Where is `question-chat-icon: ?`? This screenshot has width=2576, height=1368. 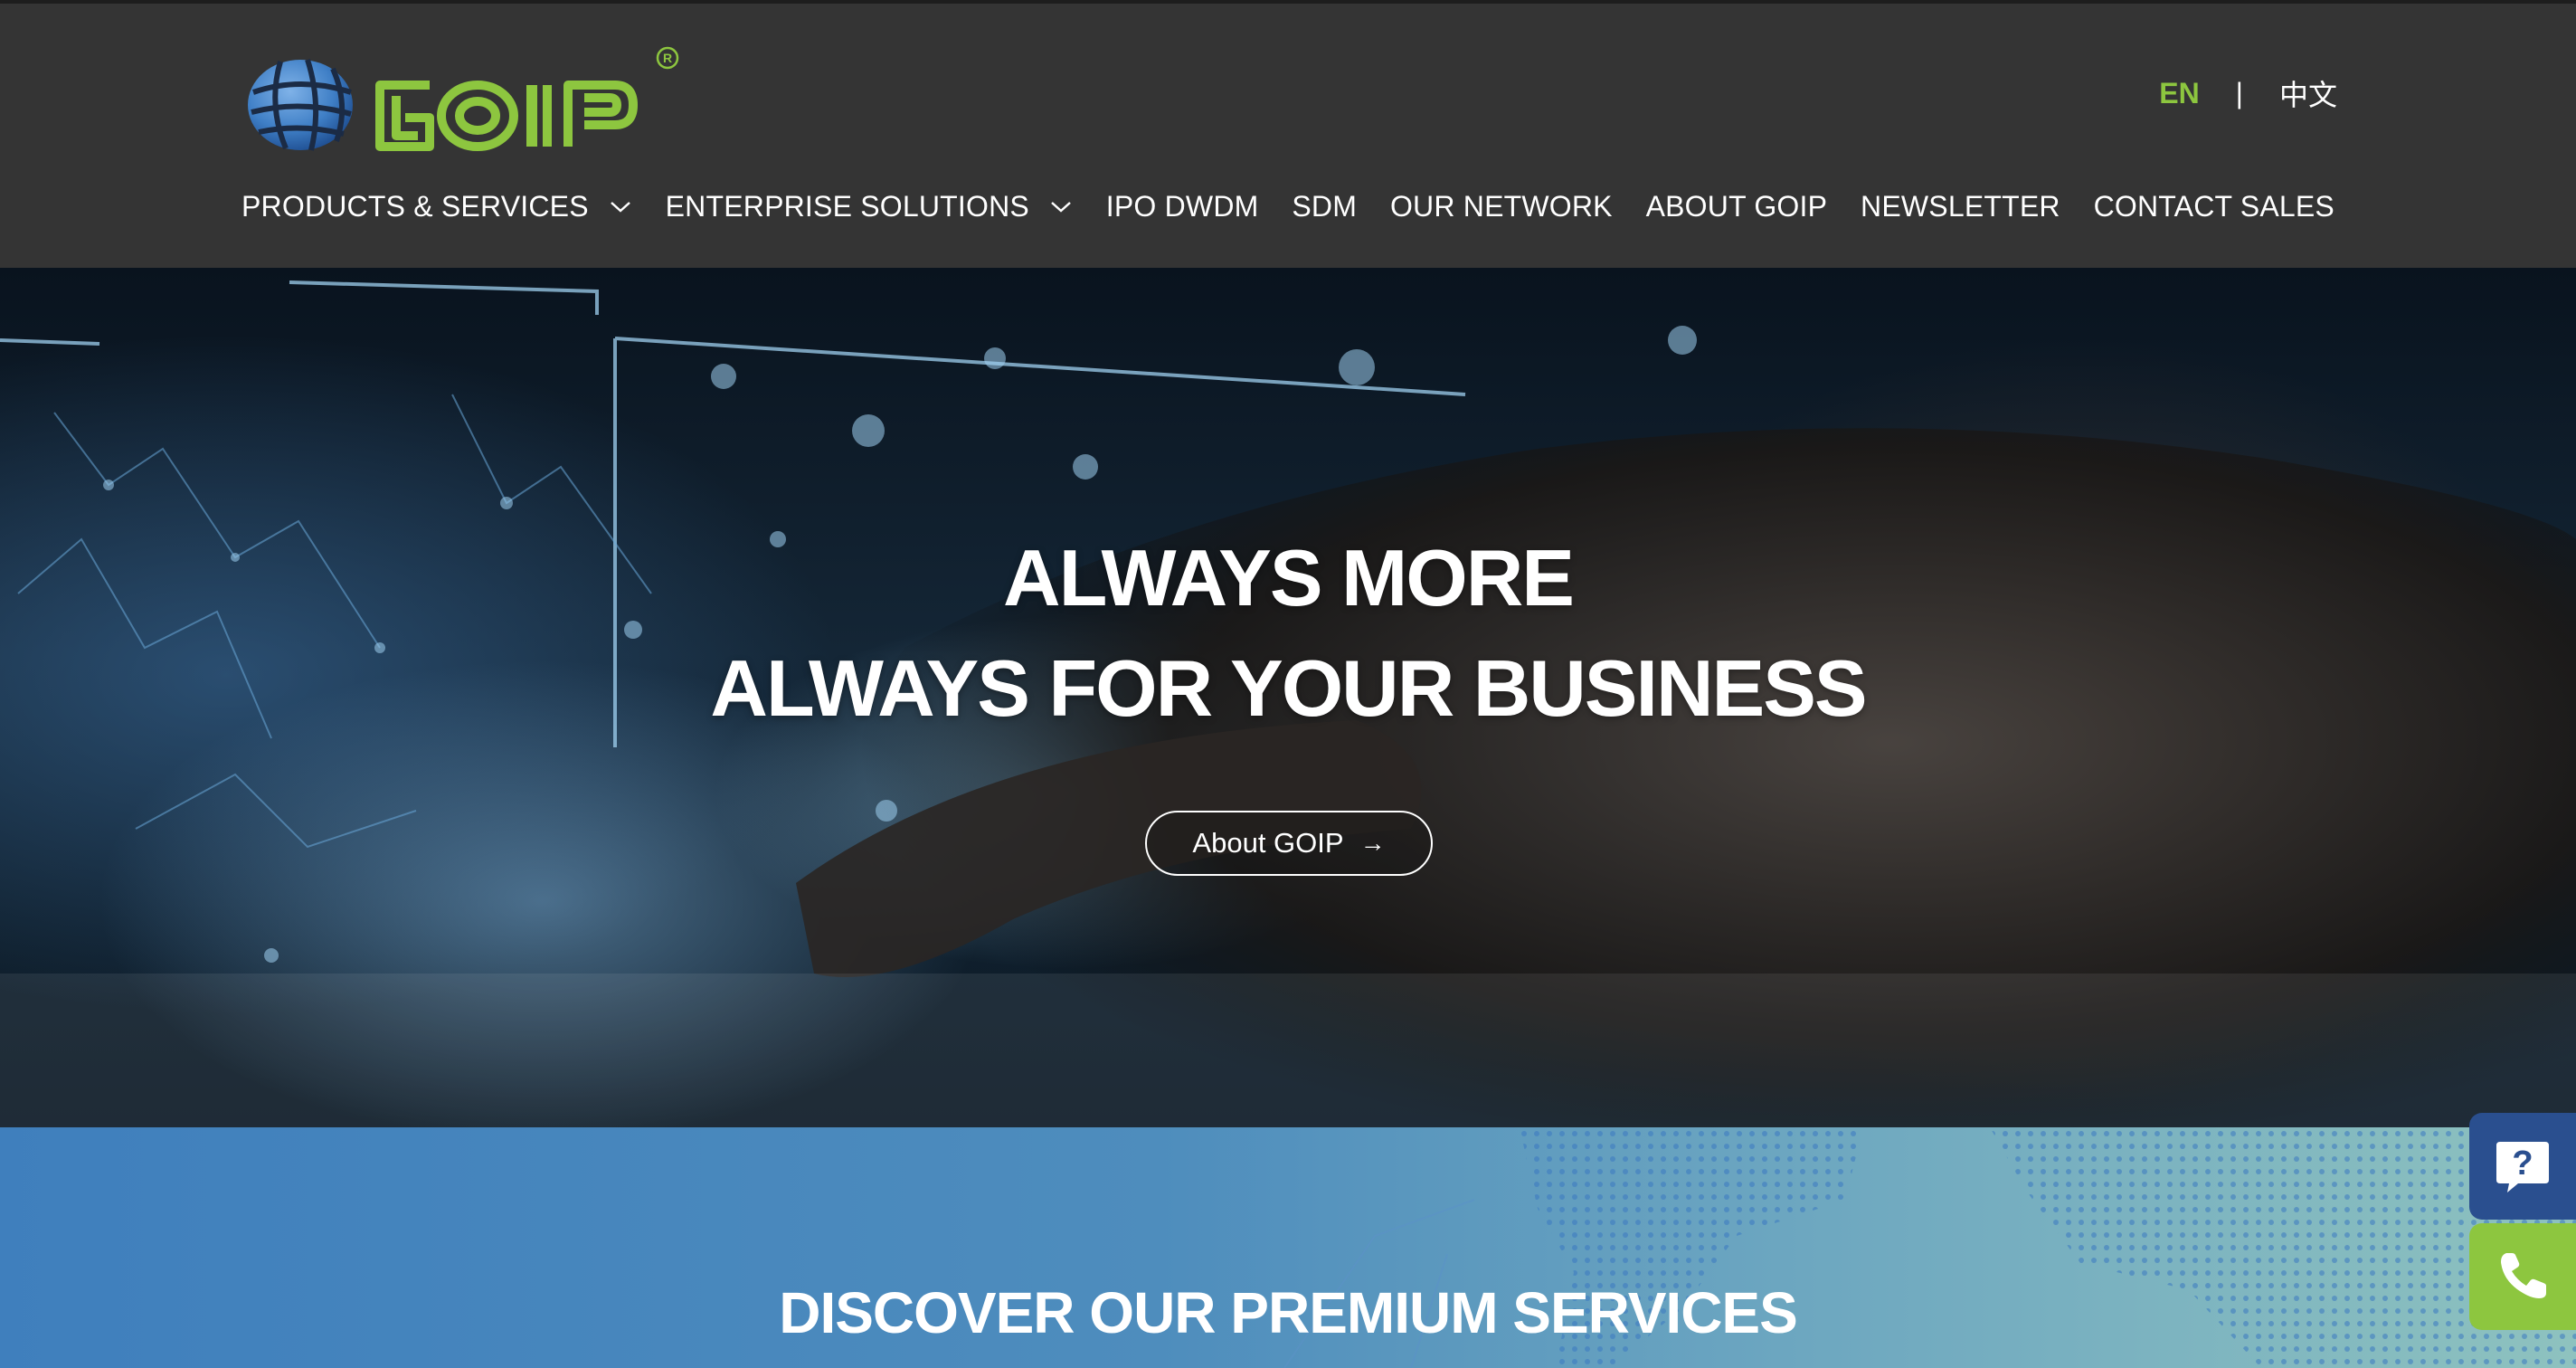
question-chat-icon: ? is located at coordinates (2522, 1167).